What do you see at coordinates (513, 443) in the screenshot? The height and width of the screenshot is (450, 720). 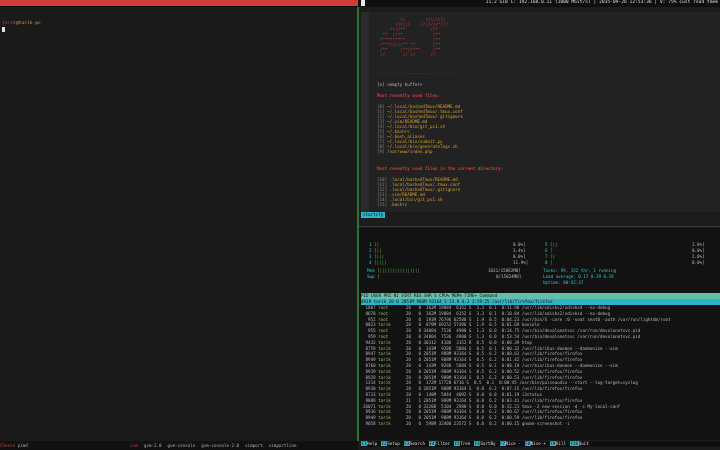 I see `fkey-label: Nice -` at bounding box center [513, 443].